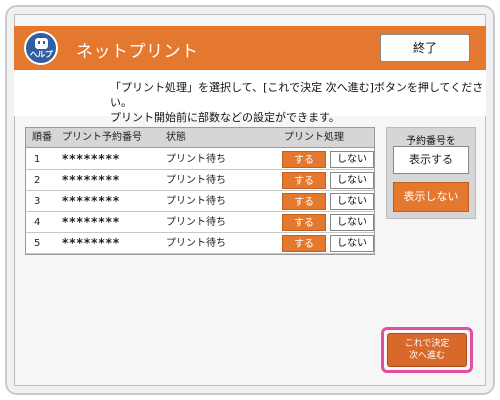 The height and width of the screenshot is (400, 500). Describe the element at coordinates (176, 137) in the screenshot. I see `header-status: 状態` at that location.